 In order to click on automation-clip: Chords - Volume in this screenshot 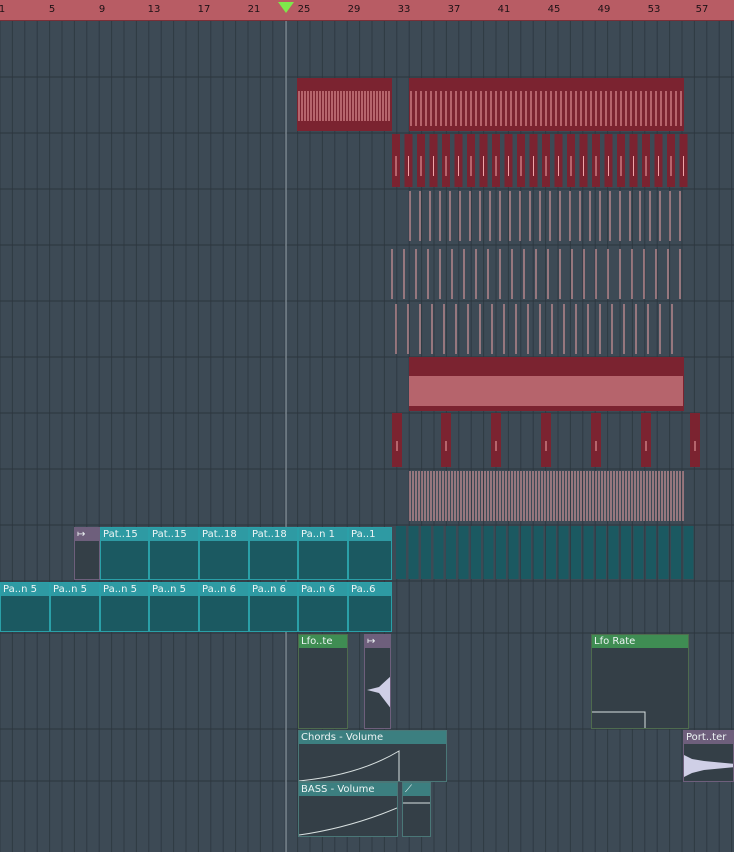, I will do `click(372, 756)`.